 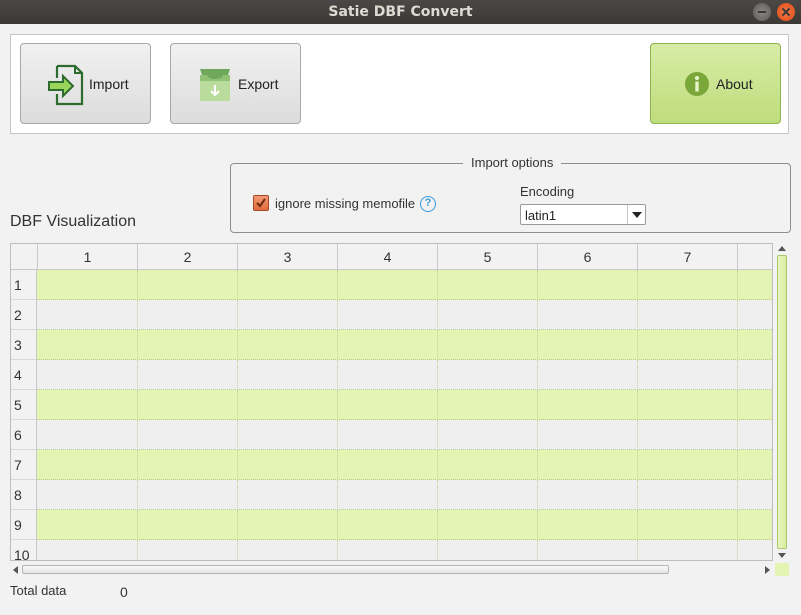 I want to click on table-row: 3, so click(x=391, y=345).